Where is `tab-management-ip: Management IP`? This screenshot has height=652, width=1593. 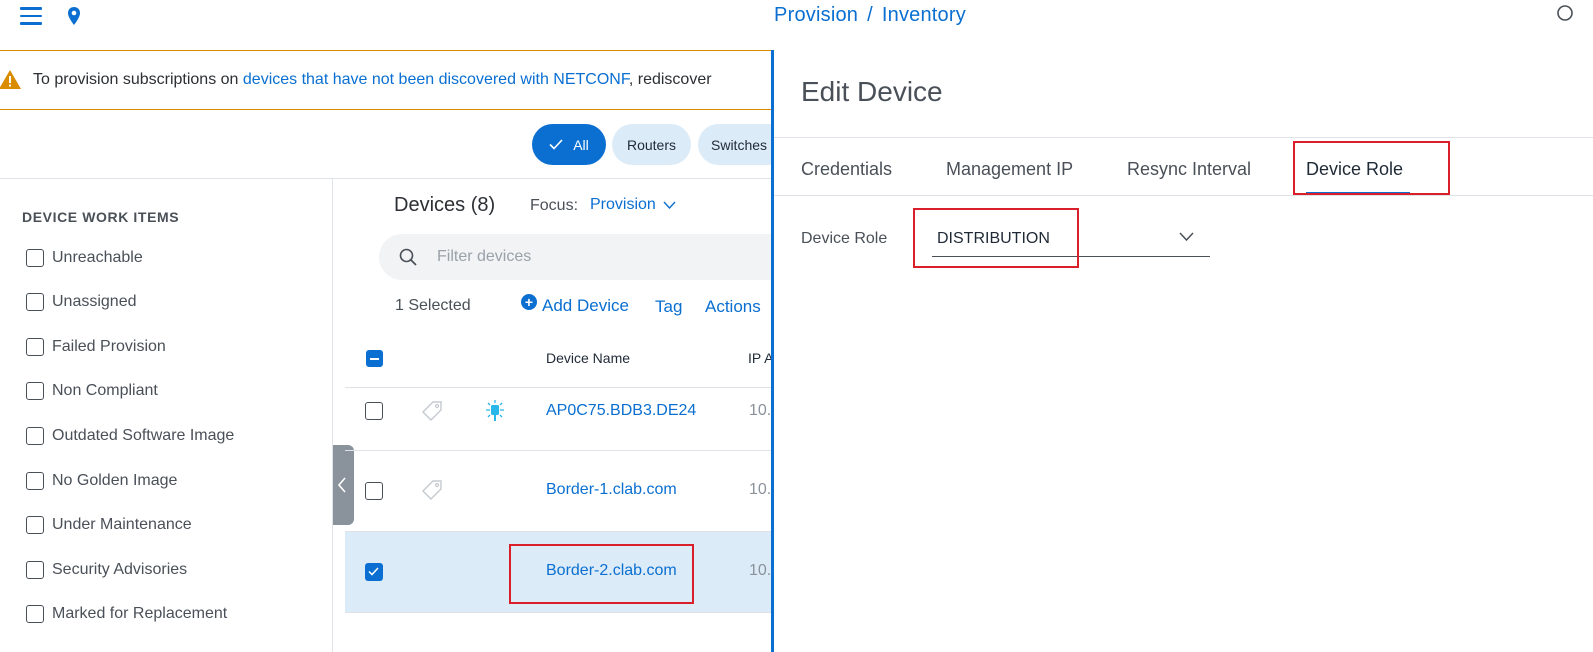
tab-management-ip: Management IP is located at coordinates (1009, 169).